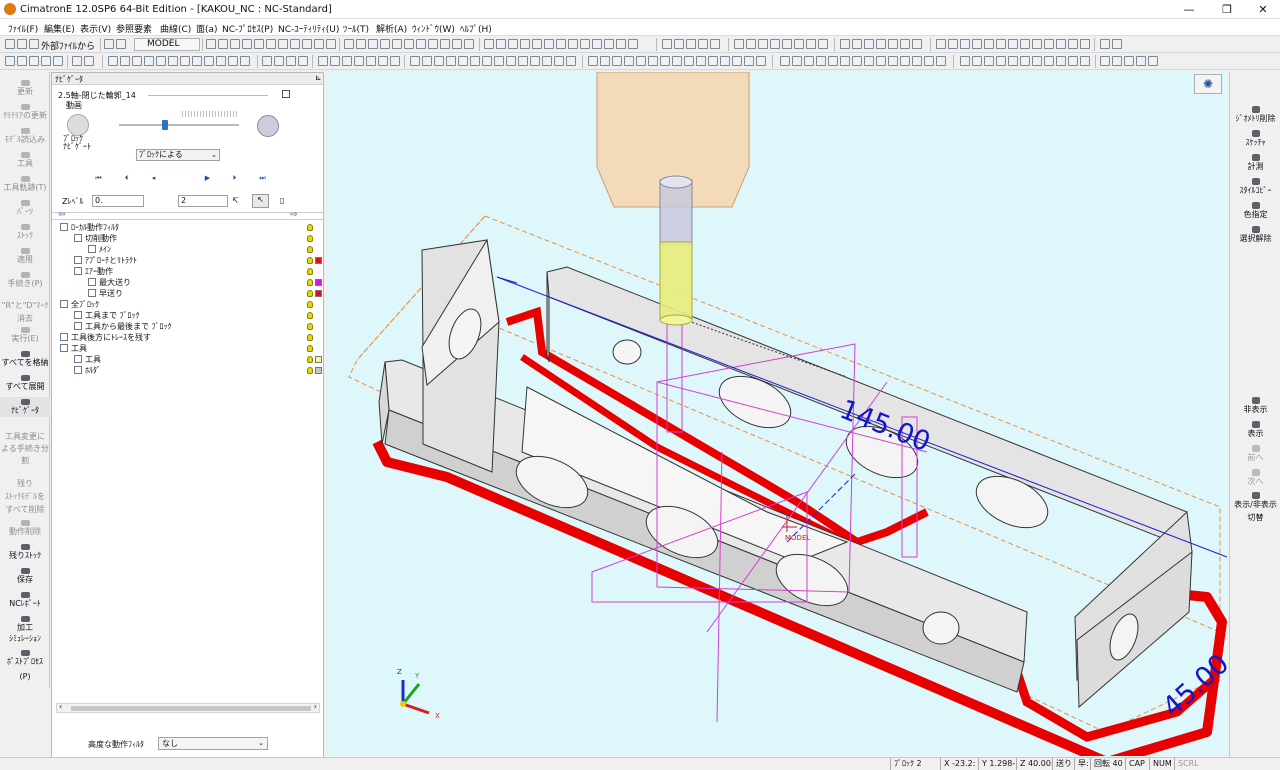 Image resolution: width=1280 pixels, height=770 pixels. I want to click on menu-reference: 参照要素, so click(134, 28).